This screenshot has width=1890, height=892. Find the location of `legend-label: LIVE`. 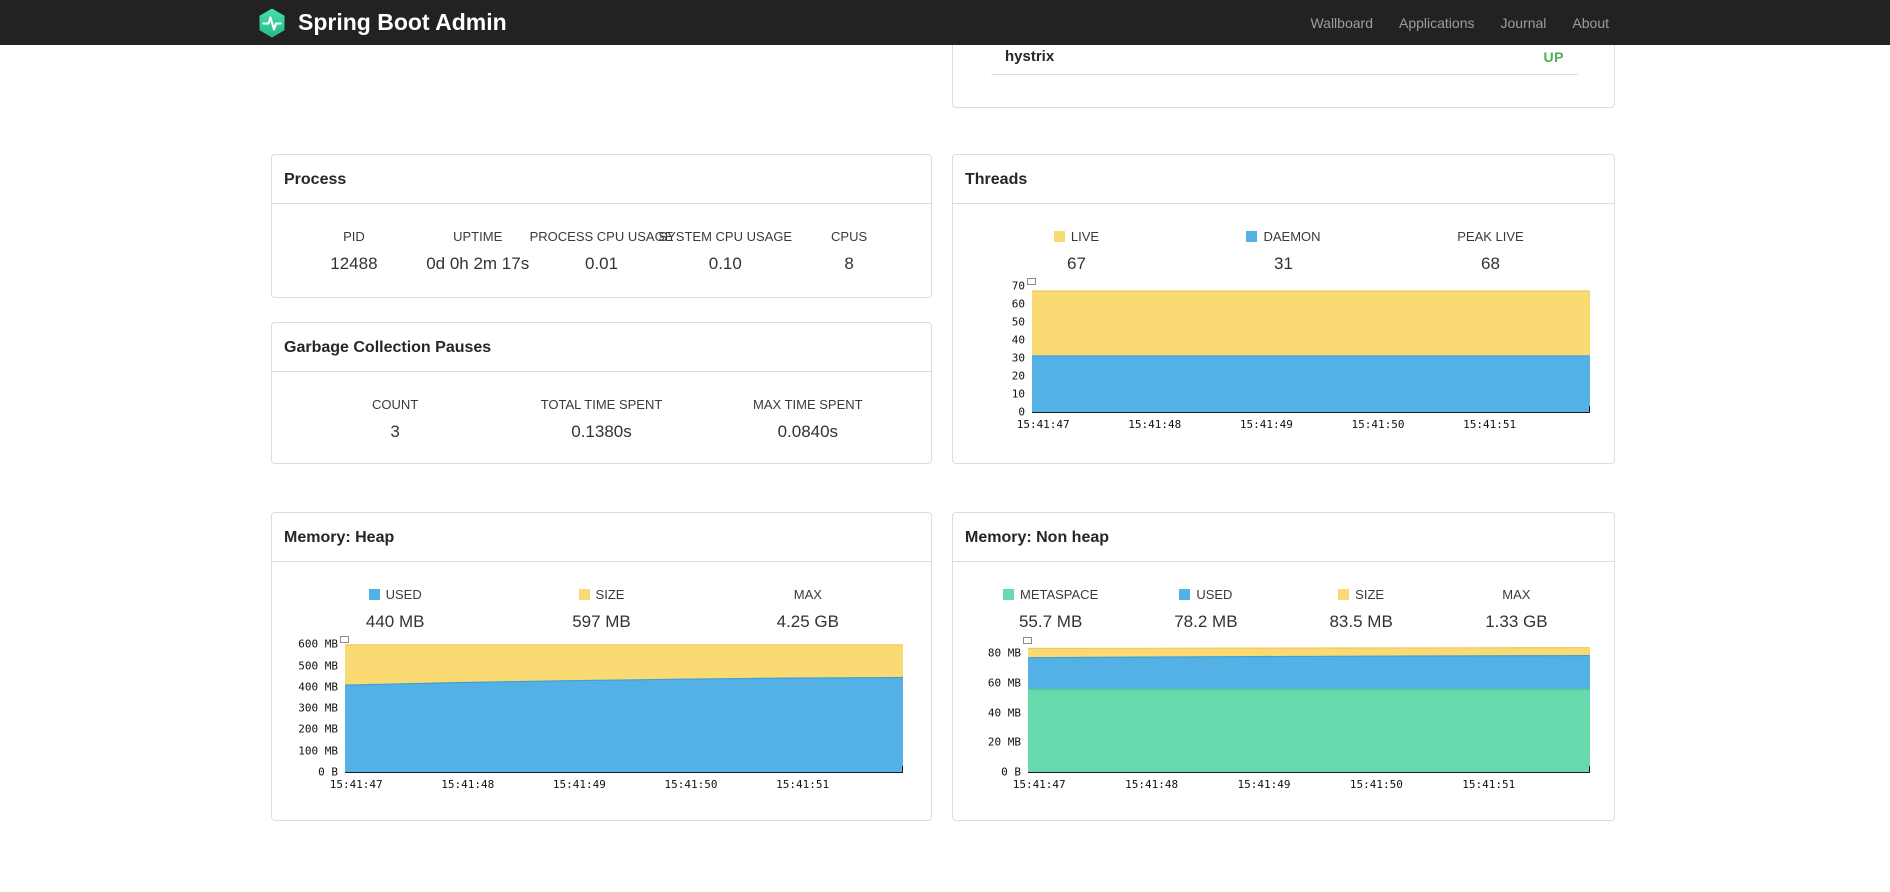

legend-label: LIVE is located at coordinates (1076, 236).